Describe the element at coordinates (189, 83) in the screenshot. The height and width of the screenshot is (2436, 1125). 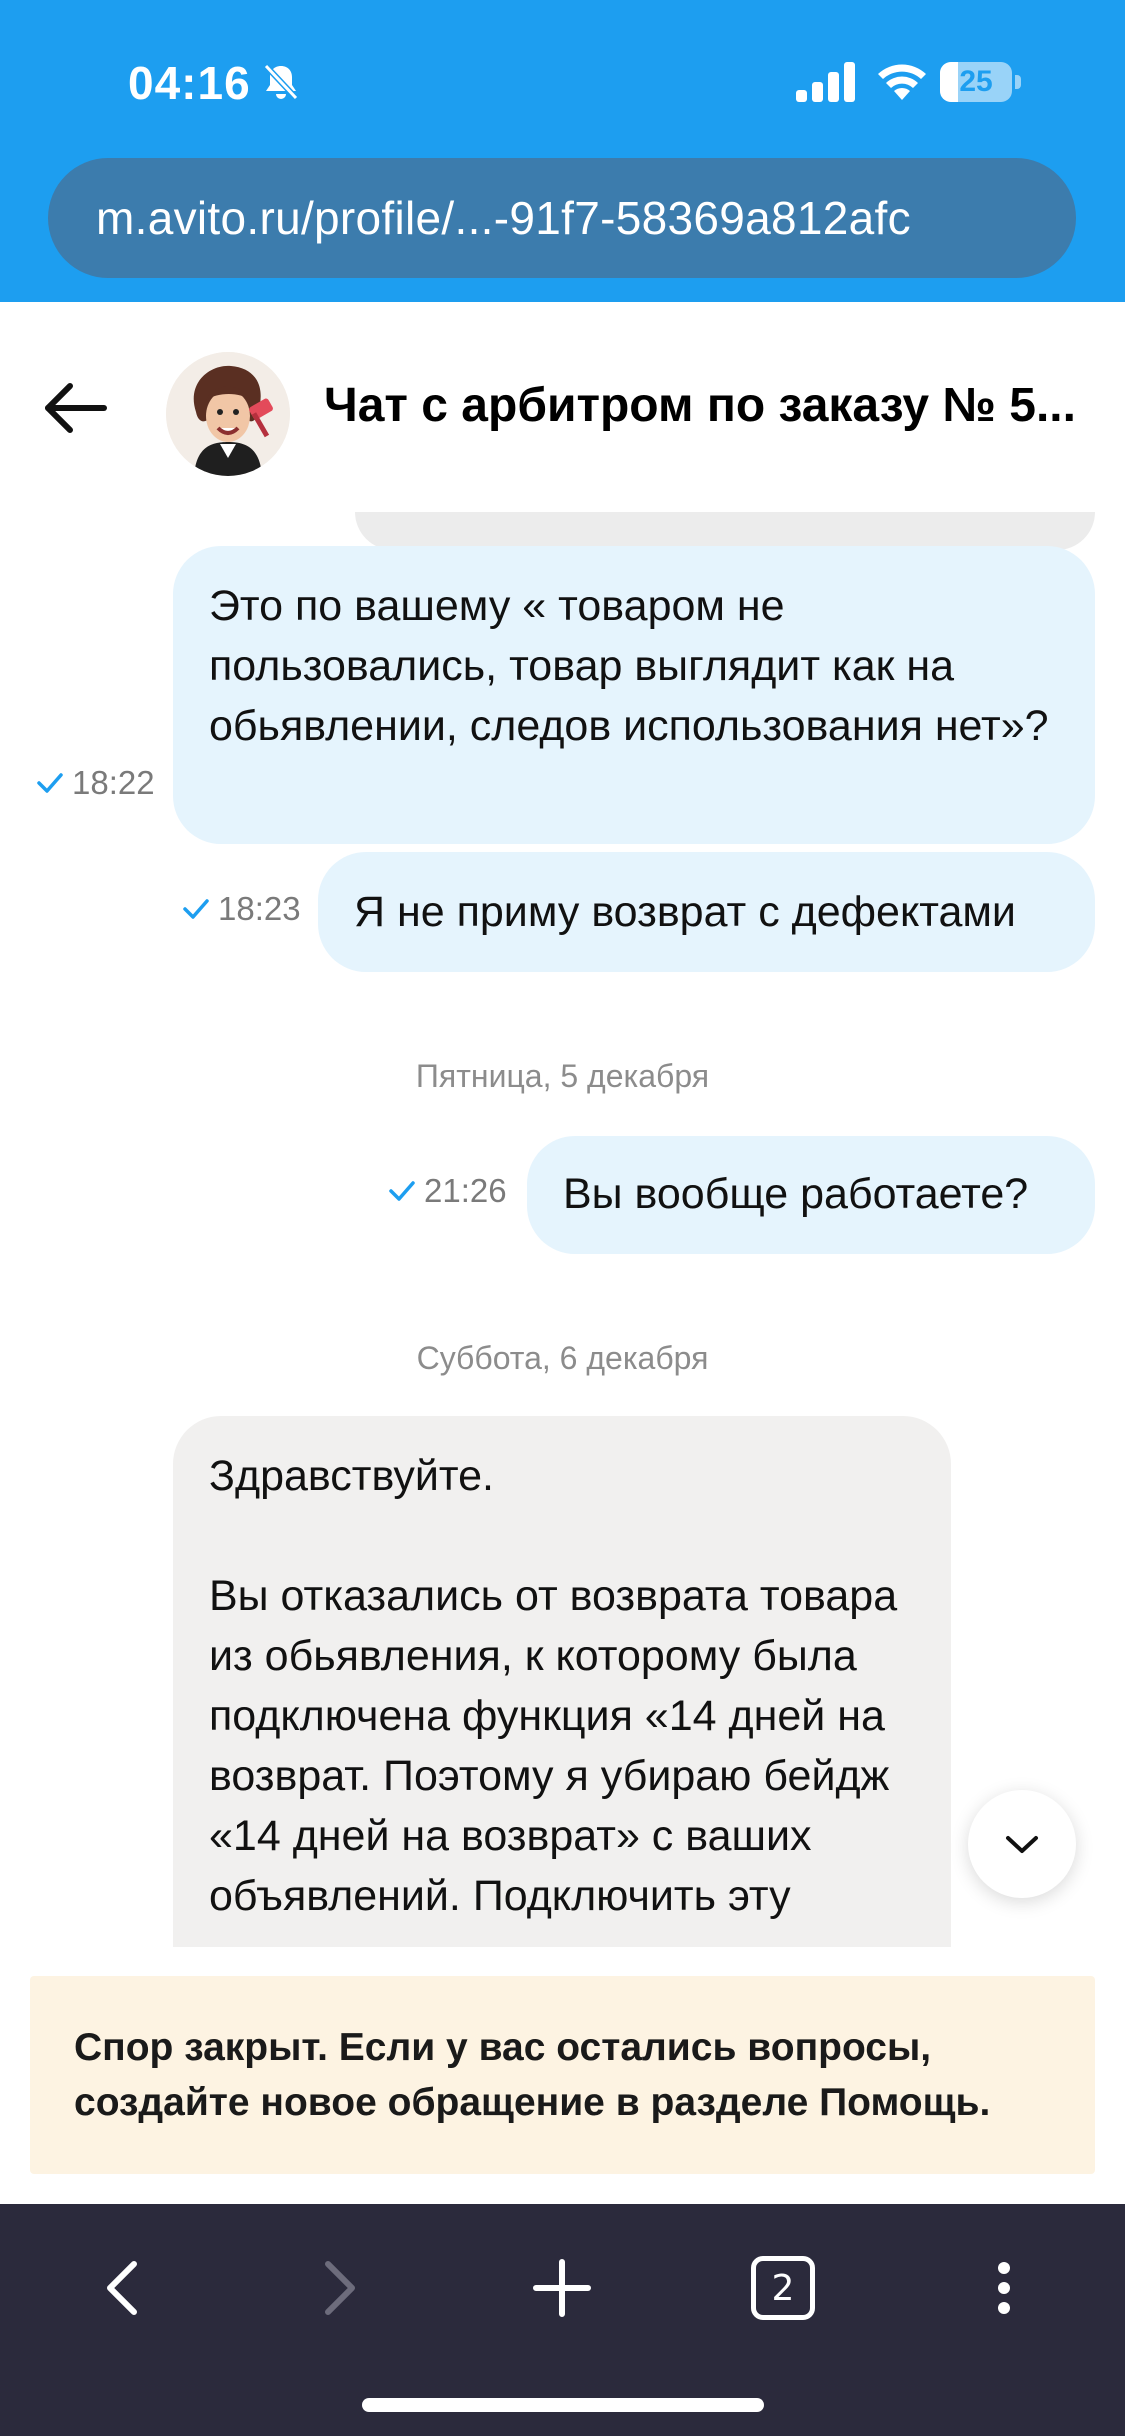
I see `status-time: 04:16` at that location.